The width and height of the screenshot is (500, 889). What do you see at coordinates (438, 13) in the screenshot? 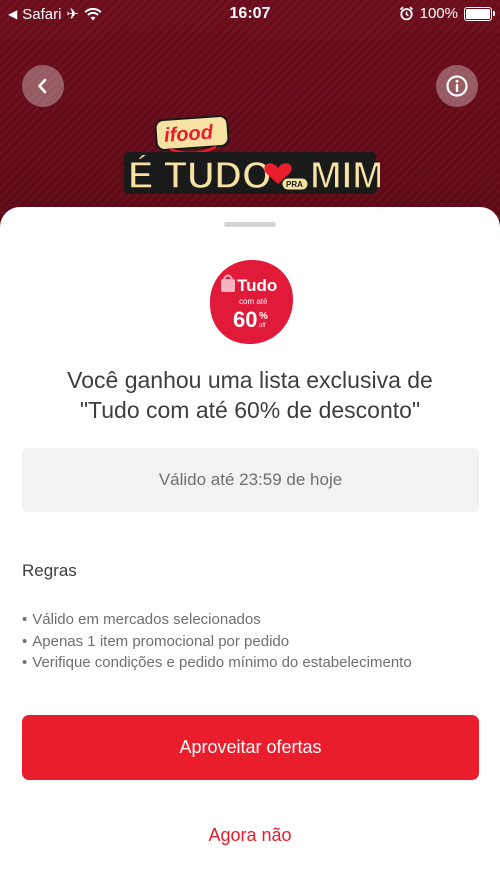
I see `battery-percent: 100%` at bounding box center [438, 13].